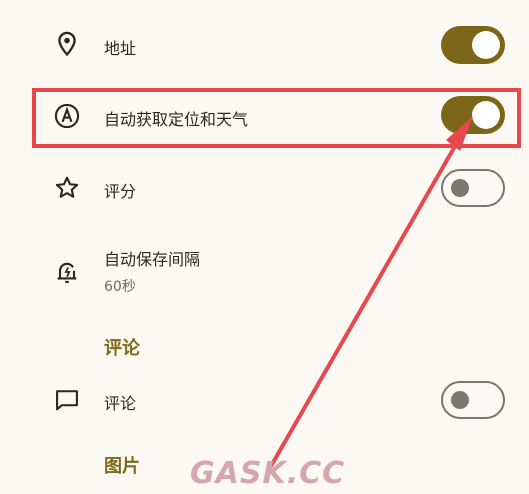  What do you see at coordinates (276, 118) in the screenshot?
I see `highlight-box` at bounding box center [276, 118].